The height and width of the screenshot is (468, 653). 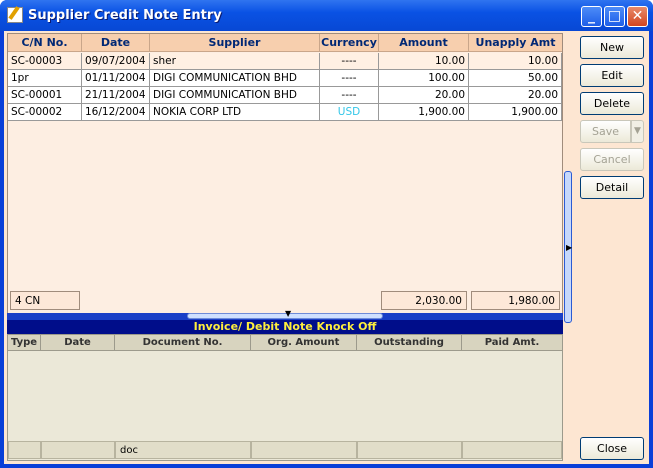 I want to click on cancel-button: Cancel, so click(x=612, y=159).